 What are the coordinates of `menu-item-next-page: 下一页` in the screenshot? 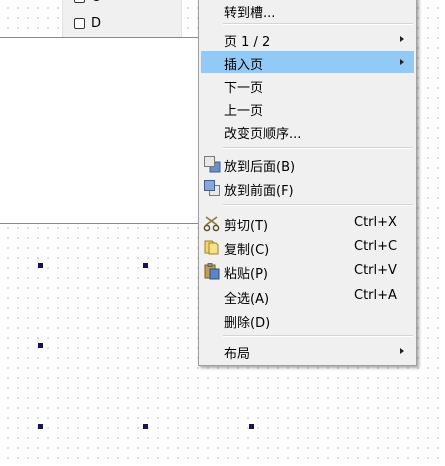 It's located at (307, 85).